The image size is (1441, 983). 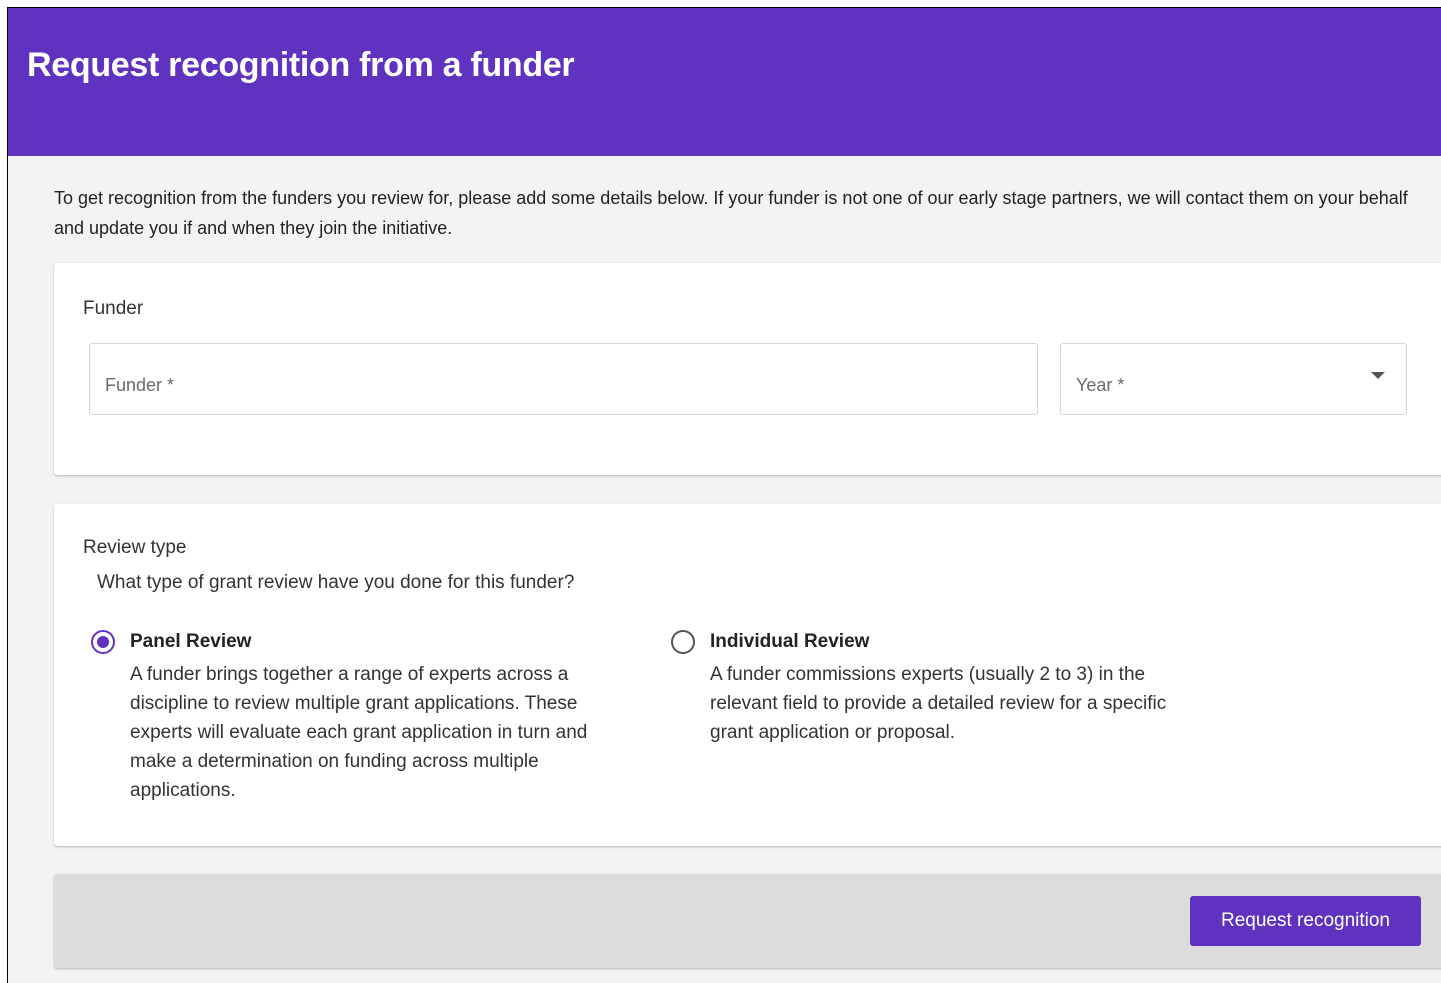 What do you see at coordinates (563, 379) in the screenshot?
I see `funder-input: Funder *` at bounding box center [563, 379].